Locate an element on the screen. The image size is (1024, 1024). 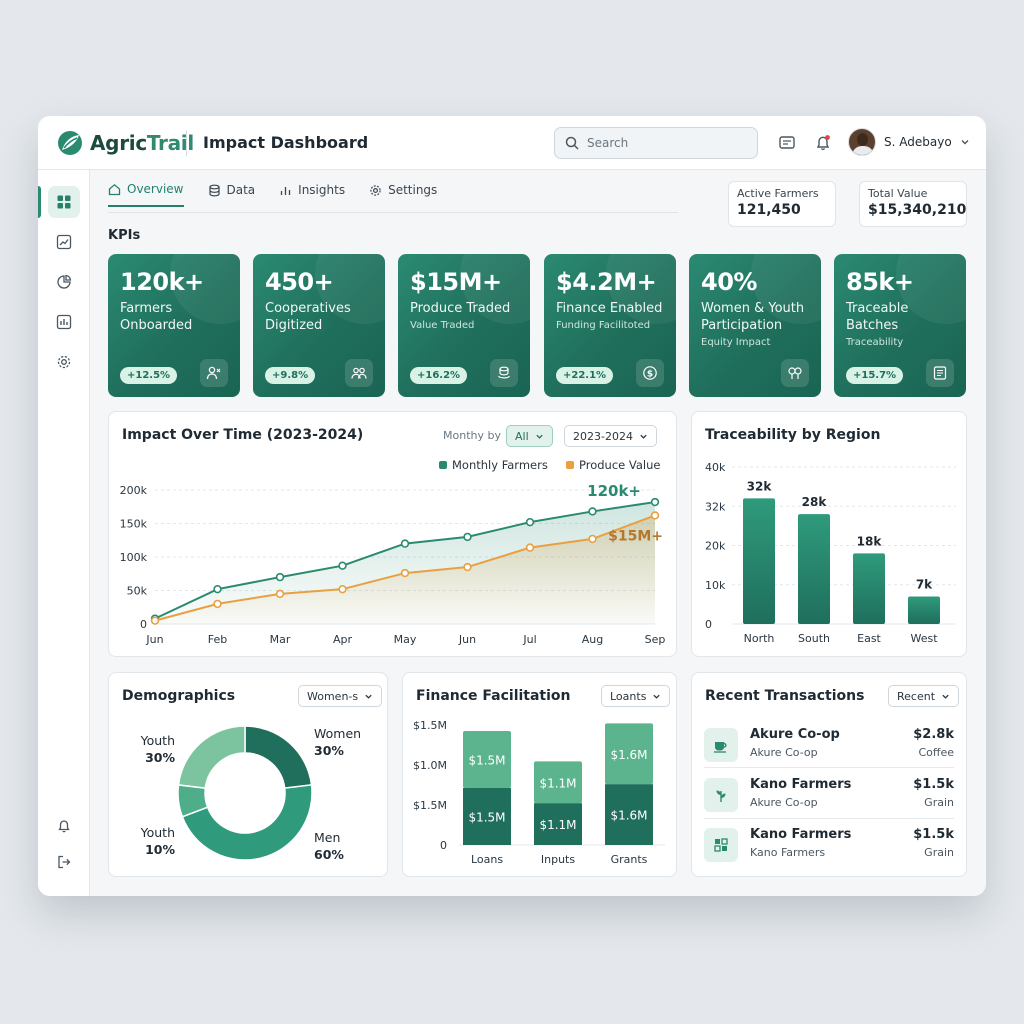
tab-data: Data is located at coordinates (232, 194).